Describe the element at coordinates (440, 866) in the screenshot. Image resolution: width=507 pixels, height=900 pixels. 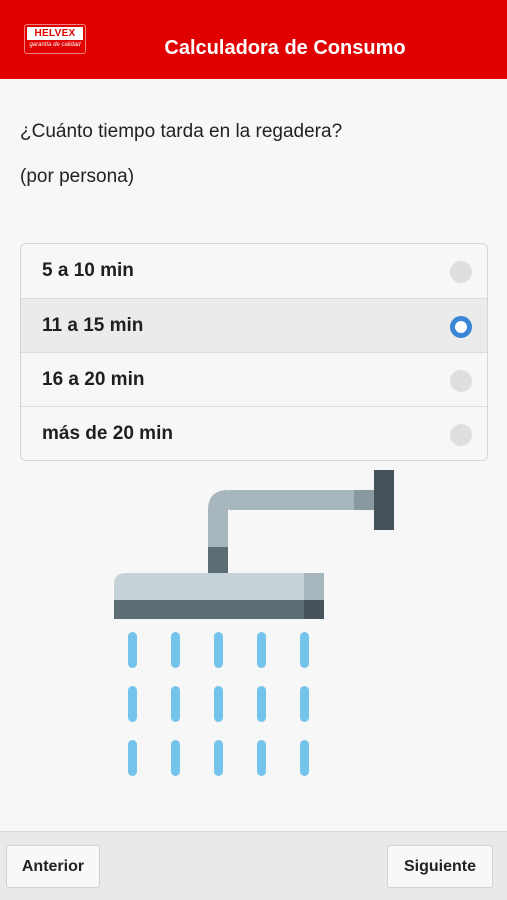
I see `next-button: Siguiente` at that location.